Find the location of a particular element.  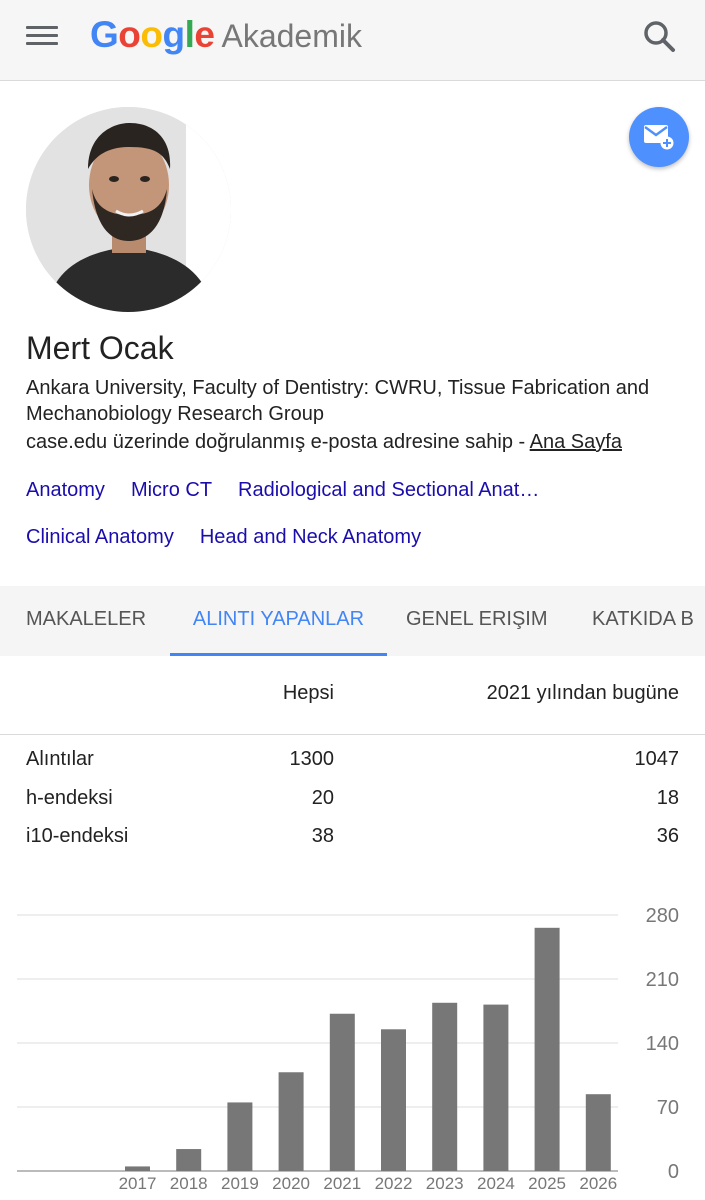

profile-name: Mert Ocak is located at coordinates (100, 348).